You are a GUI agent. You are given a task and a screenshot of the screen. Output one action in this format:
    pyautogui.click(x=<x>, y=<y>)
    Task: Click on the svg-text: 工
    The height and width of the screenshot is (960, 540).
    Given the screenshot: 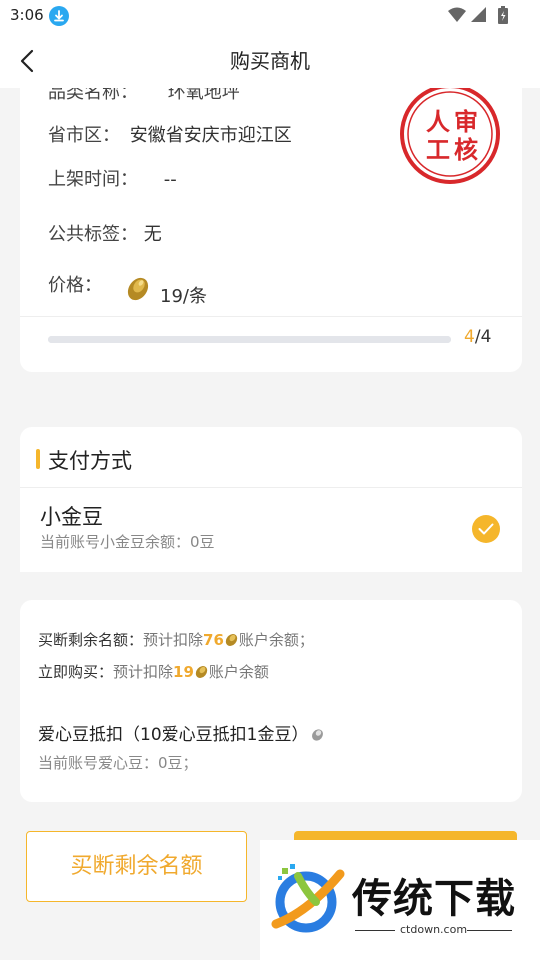 What is the action you would take?
    pyautogui.click(x=438, y=151)
    